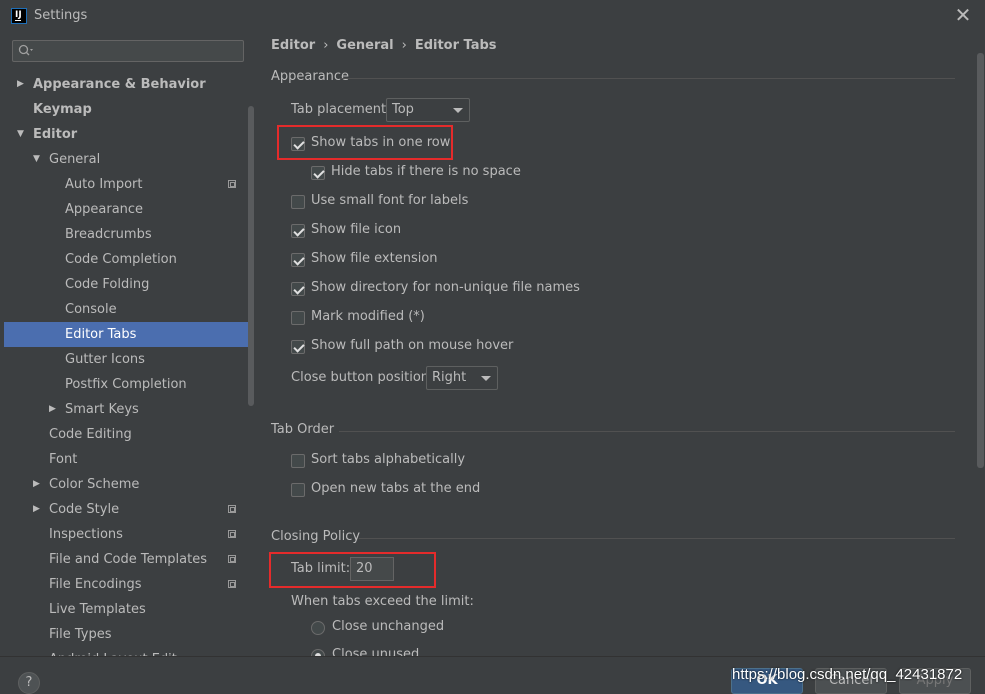 Image resolution: width=985 pixels, height=694 pixels. I want to click on small-font-labels-checkbox, so click(298, 202).